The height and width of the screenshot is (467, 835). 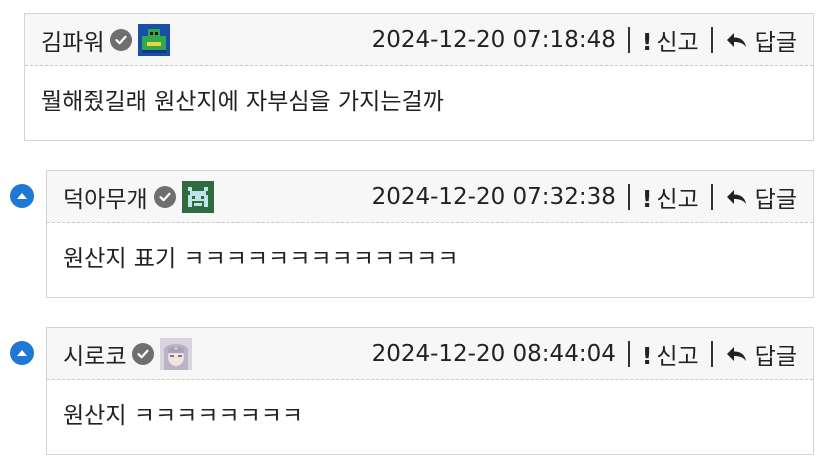 I want to click on anime-girl-avatar, so click(x=176, y=354).